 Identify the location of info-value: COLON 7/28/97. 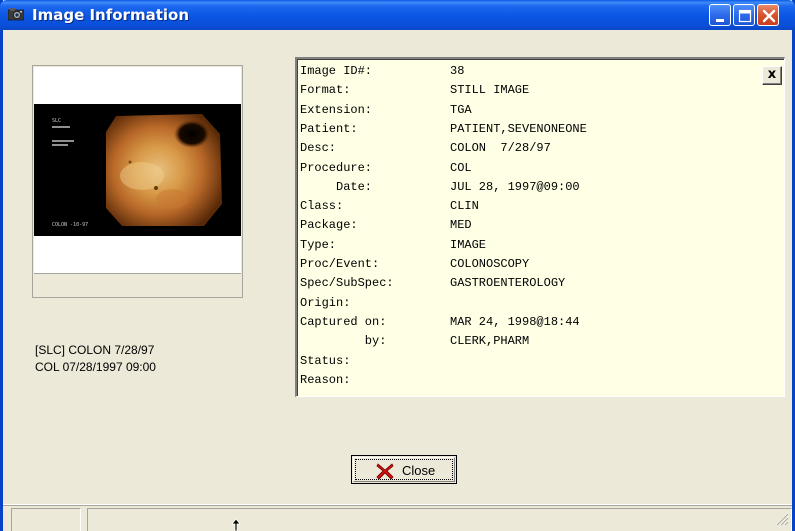
(500, 148).